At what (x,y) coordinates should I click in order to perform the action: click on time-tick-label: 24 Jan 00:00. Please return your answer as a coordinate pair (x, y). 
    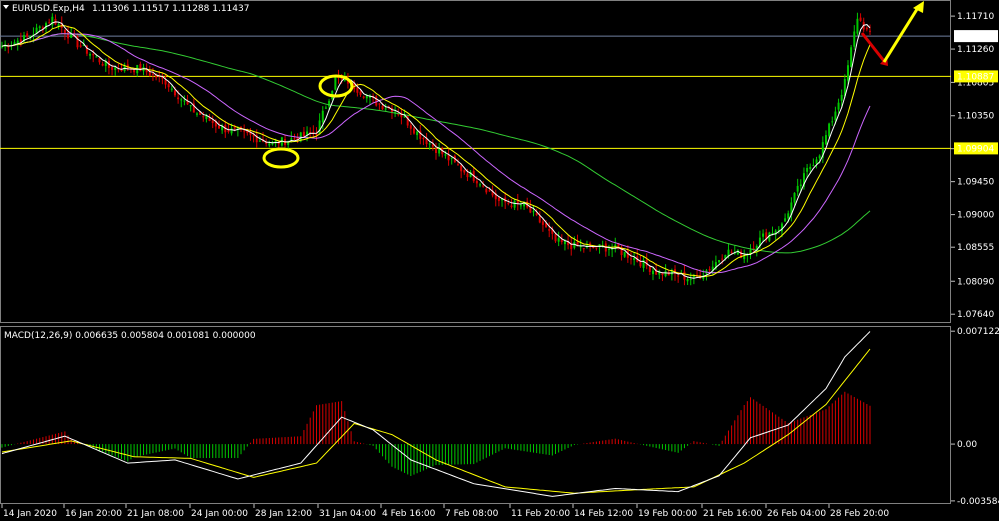
    Looking at the image, I should click on (219, 514).